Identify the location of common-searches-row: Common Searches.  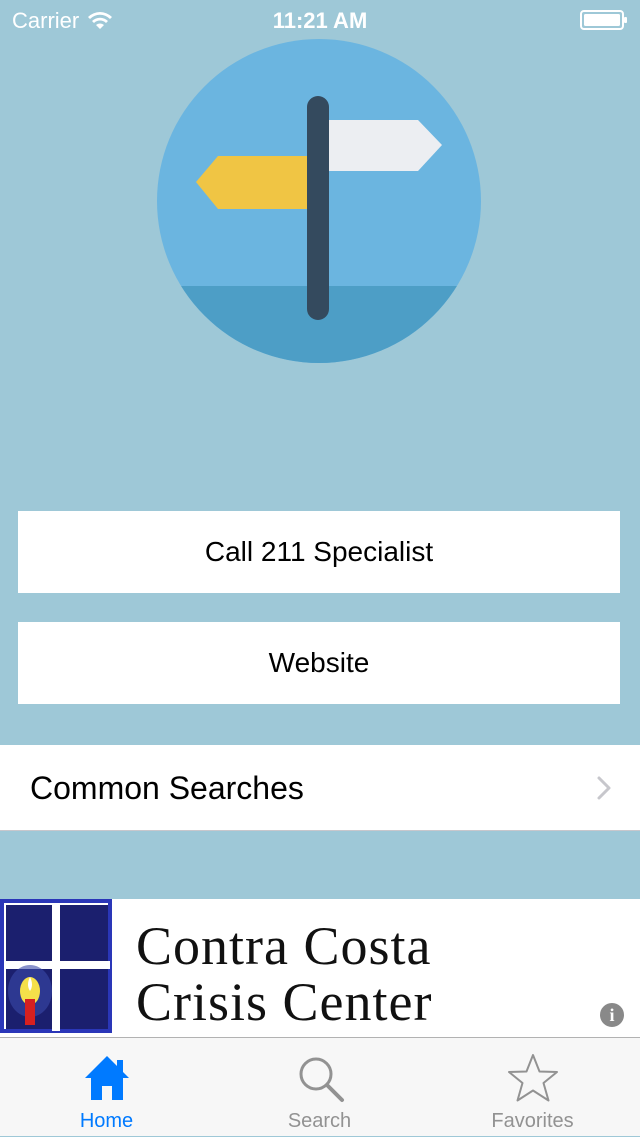
(320, 788).